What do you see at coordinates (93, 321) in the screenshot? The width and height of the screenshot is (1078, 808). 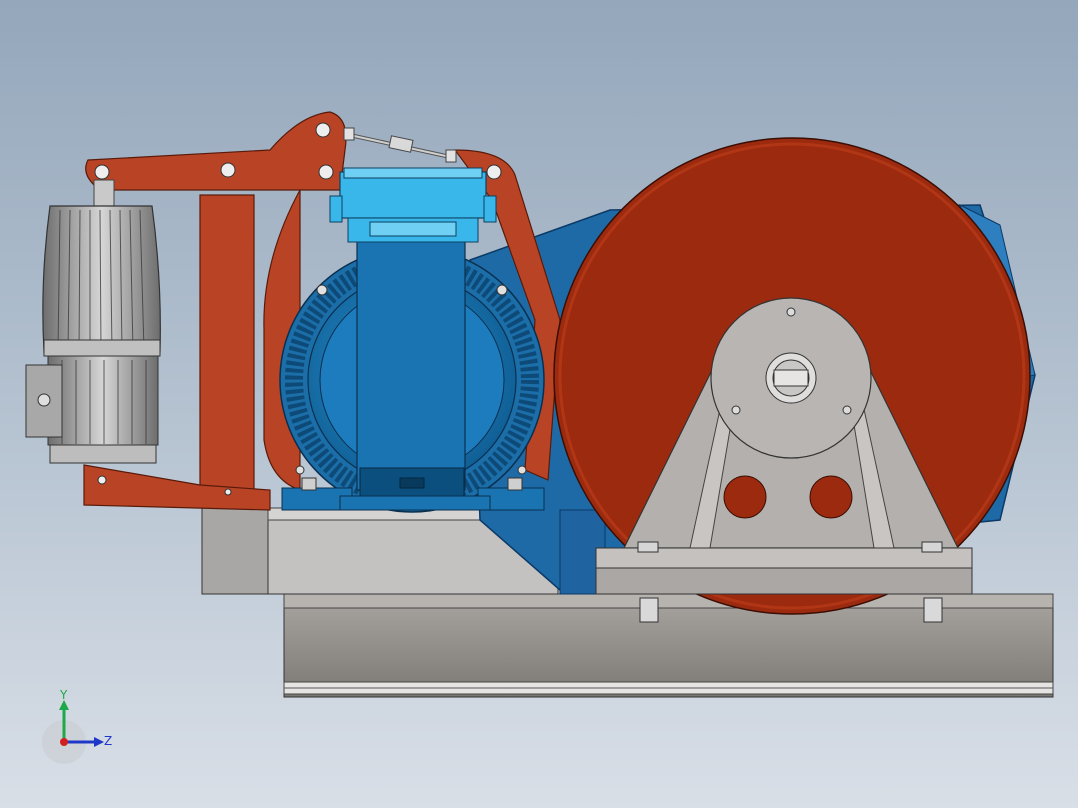 I see `hydraulic-thruster-icon` at bounding box center [93, 321].